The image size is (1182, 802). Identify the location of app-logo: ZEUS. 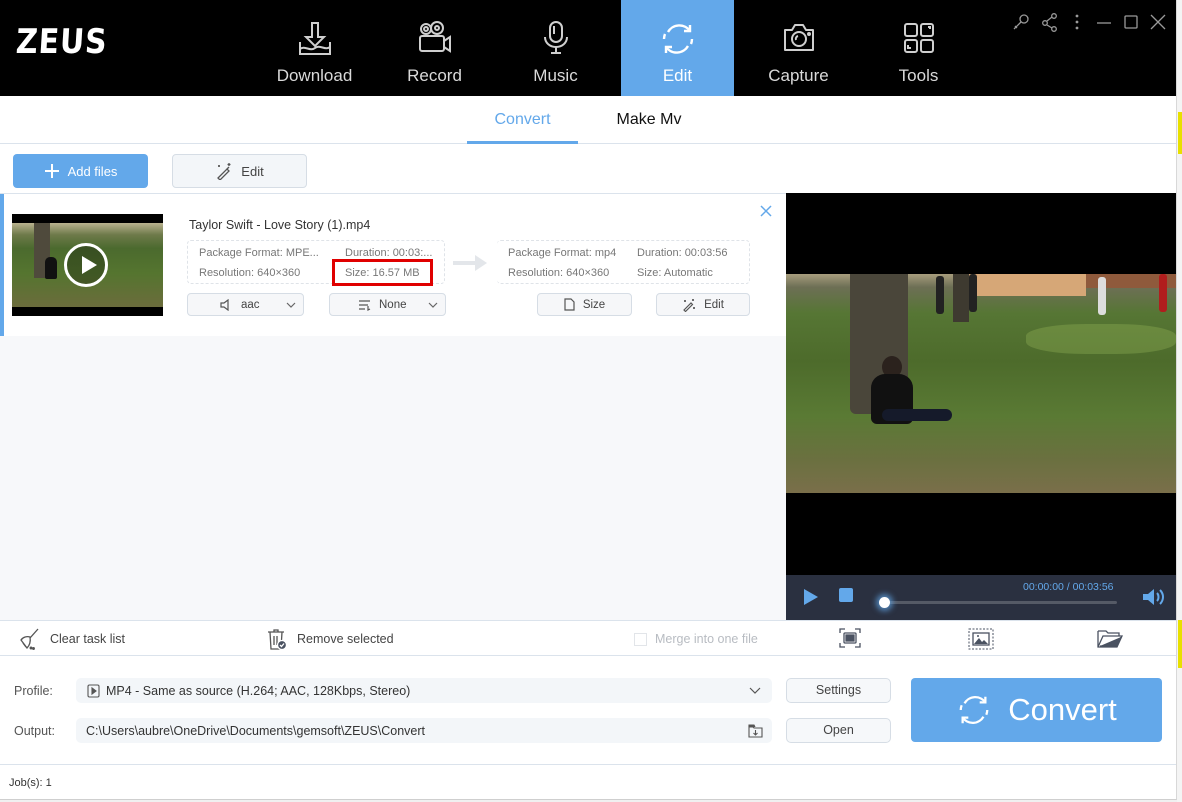
(61, 42).